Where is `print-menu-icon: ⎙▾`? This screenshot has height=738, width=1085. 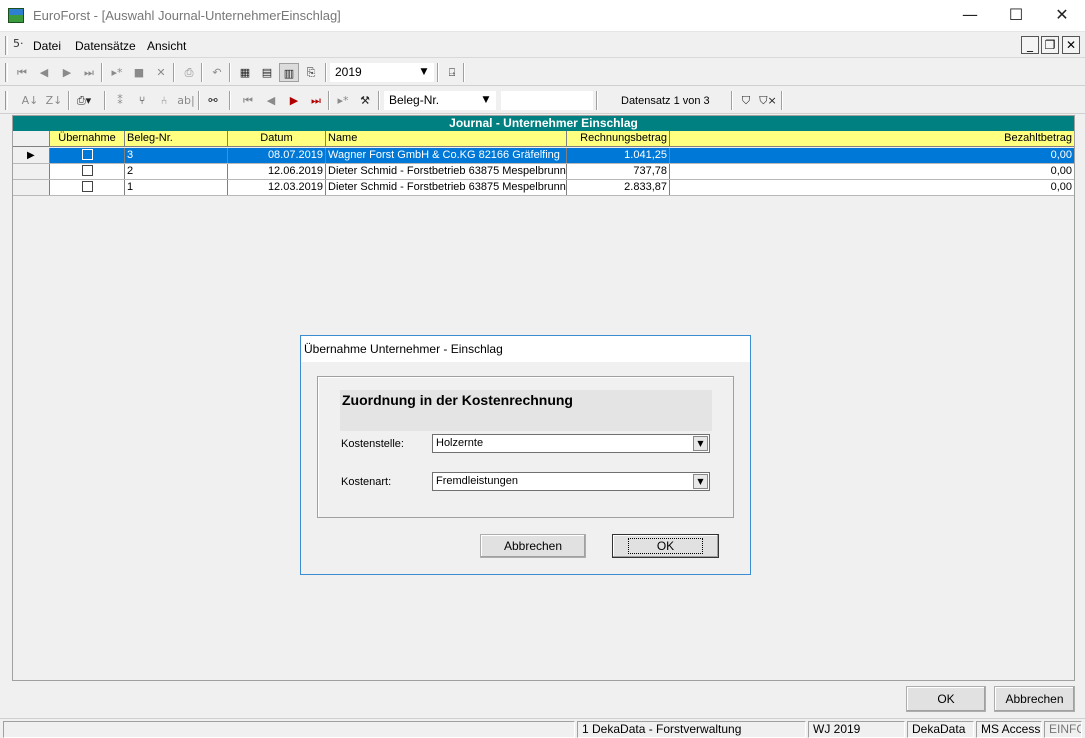
print-menu-icon: ⎙▾ is located at coordinates (84, 100).